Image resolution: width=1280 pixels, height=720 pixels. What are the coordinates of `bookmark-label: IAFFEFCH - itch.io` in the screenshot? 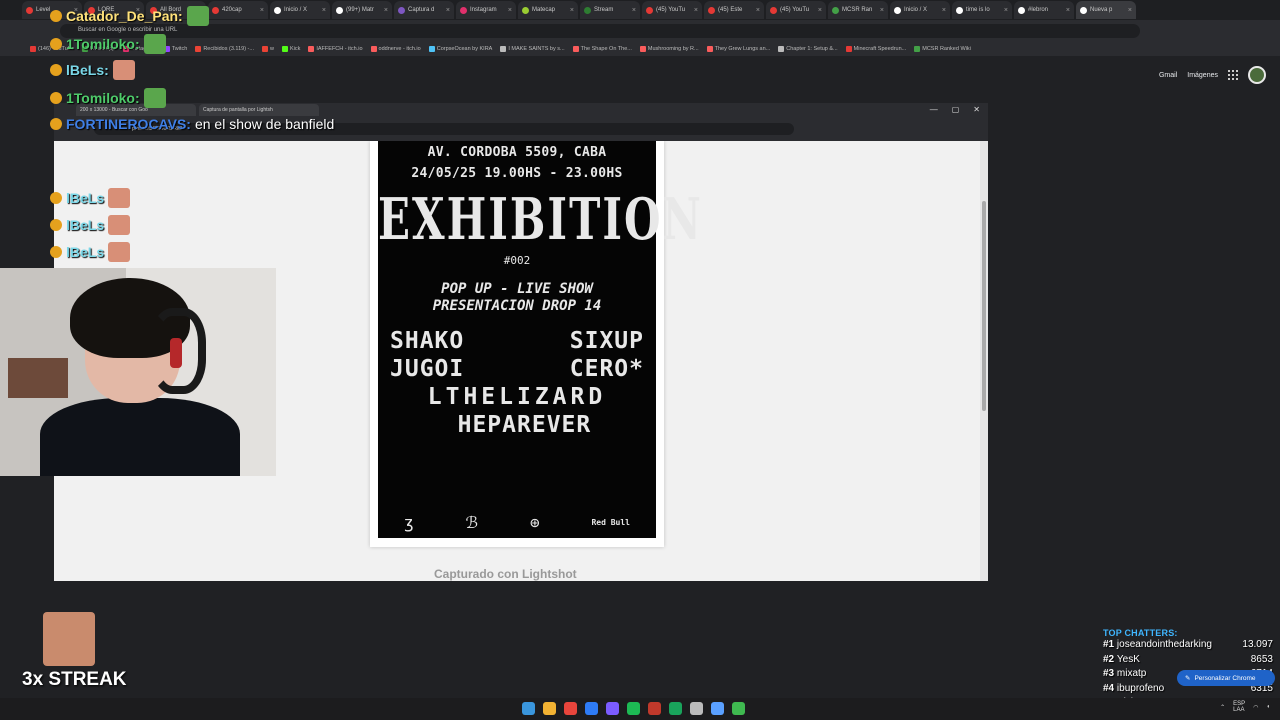 It's located at (339, 49).